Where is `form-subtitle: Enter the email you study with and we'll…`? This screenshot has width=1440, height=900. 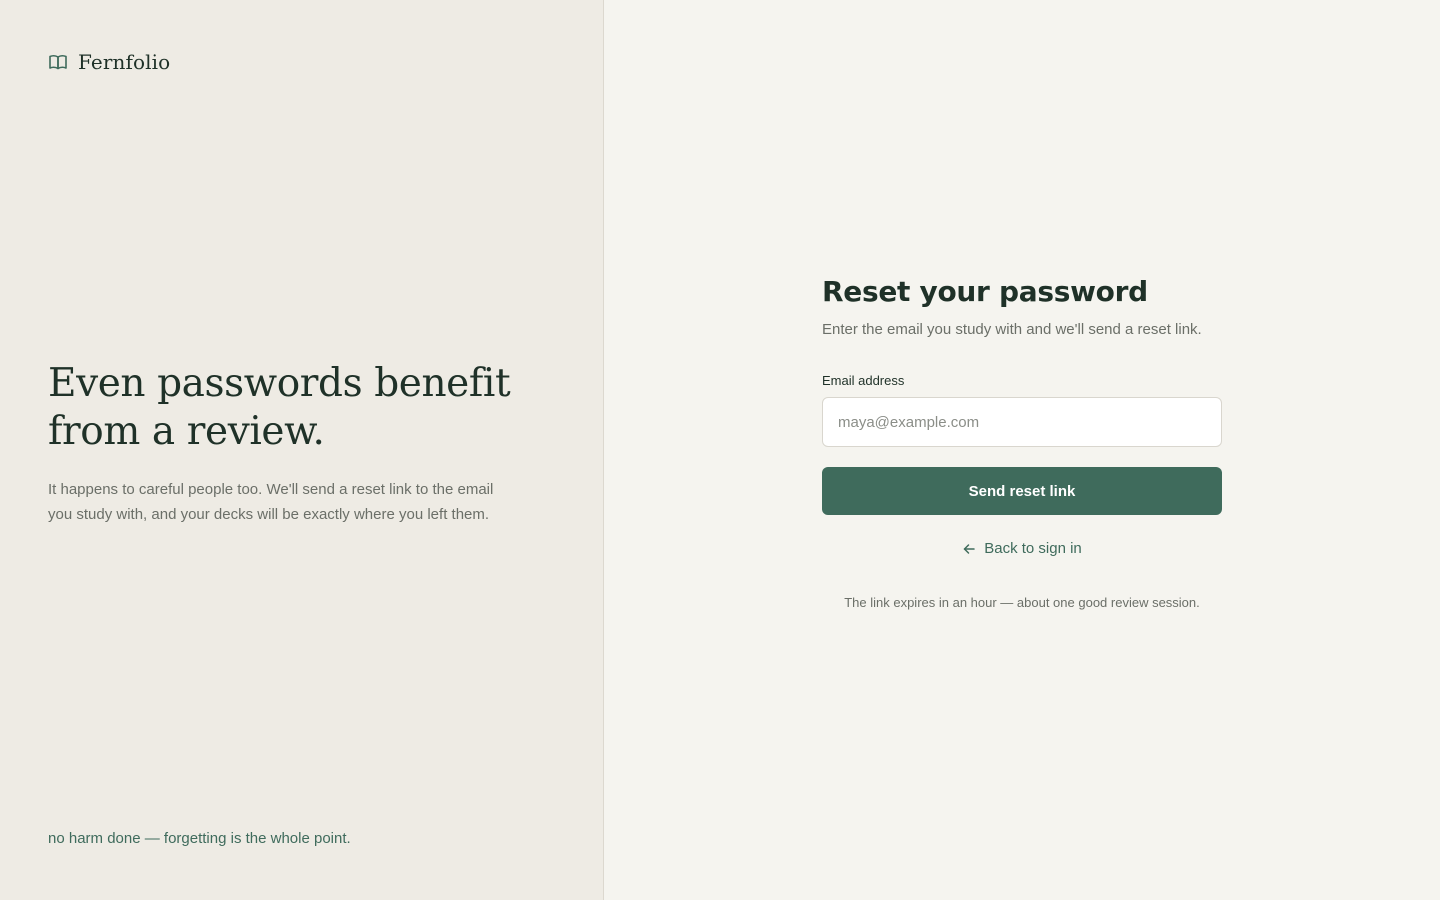
form-subtitle: Enter the email you study with and we'll… is located at coordinates (1012, 329).